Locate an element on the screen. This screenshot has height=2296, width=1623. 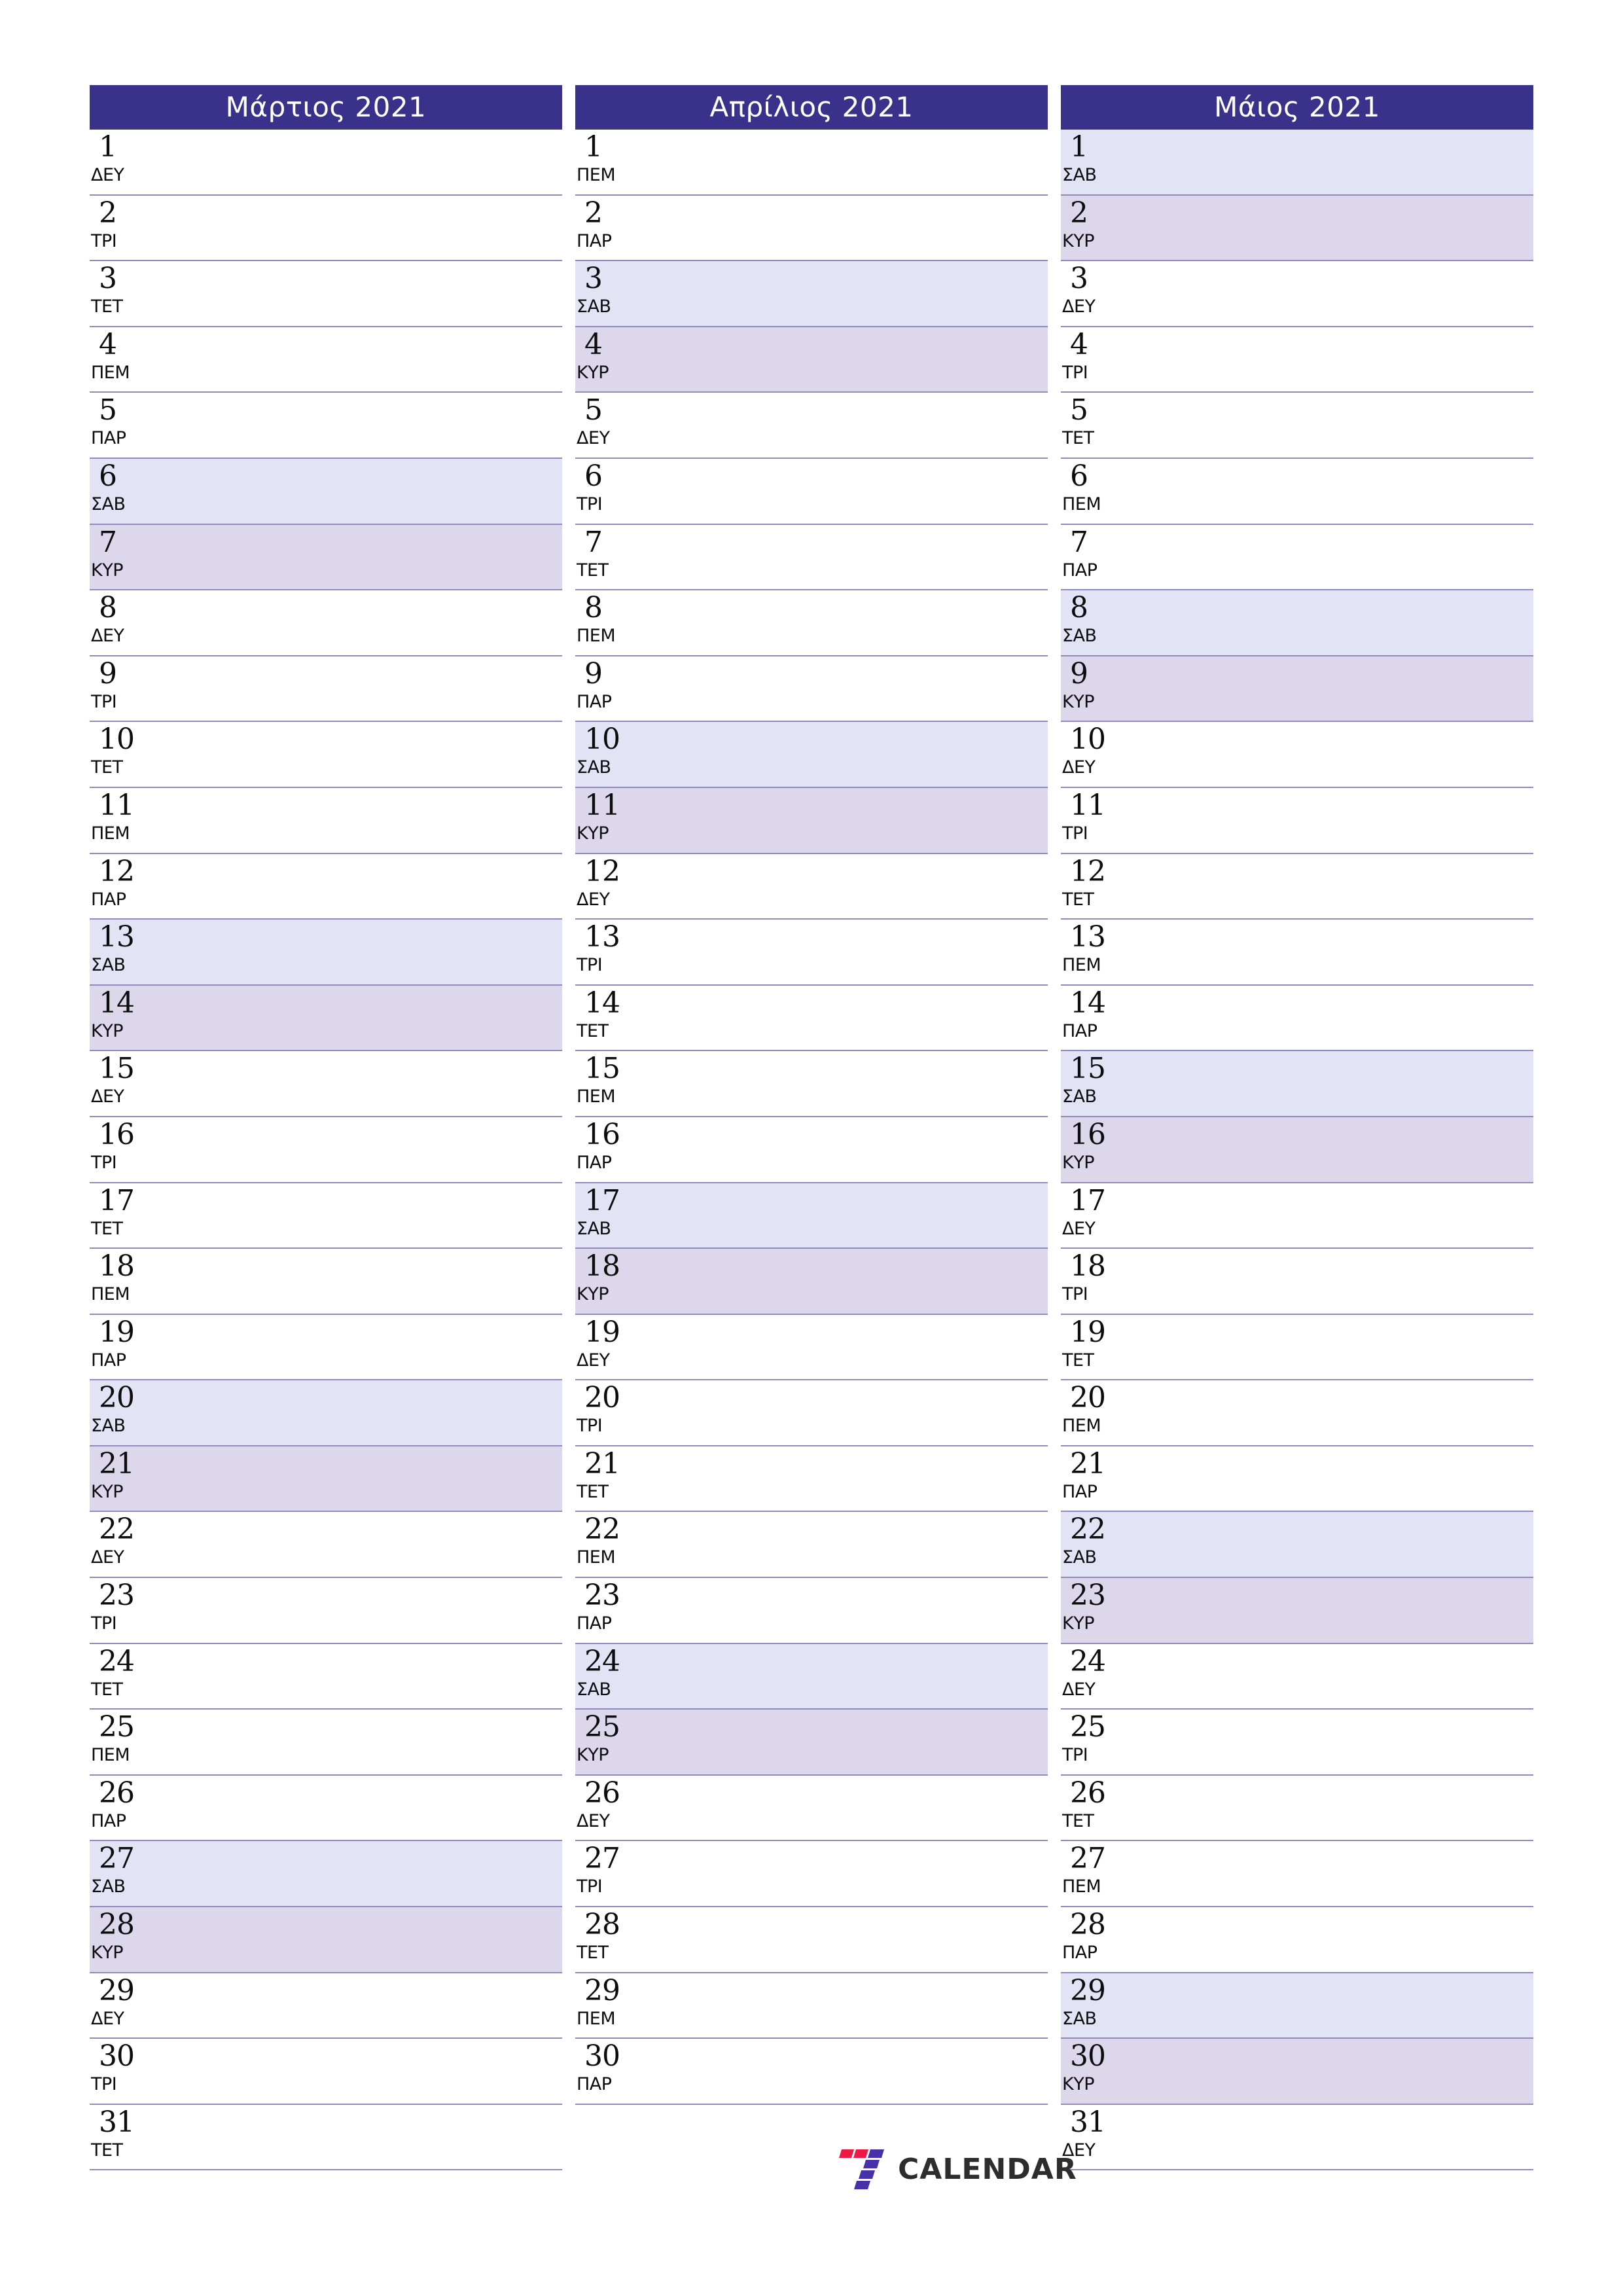
day-weekday-abbrev: ΔΕΥ is located at coordinates (593, 1820).